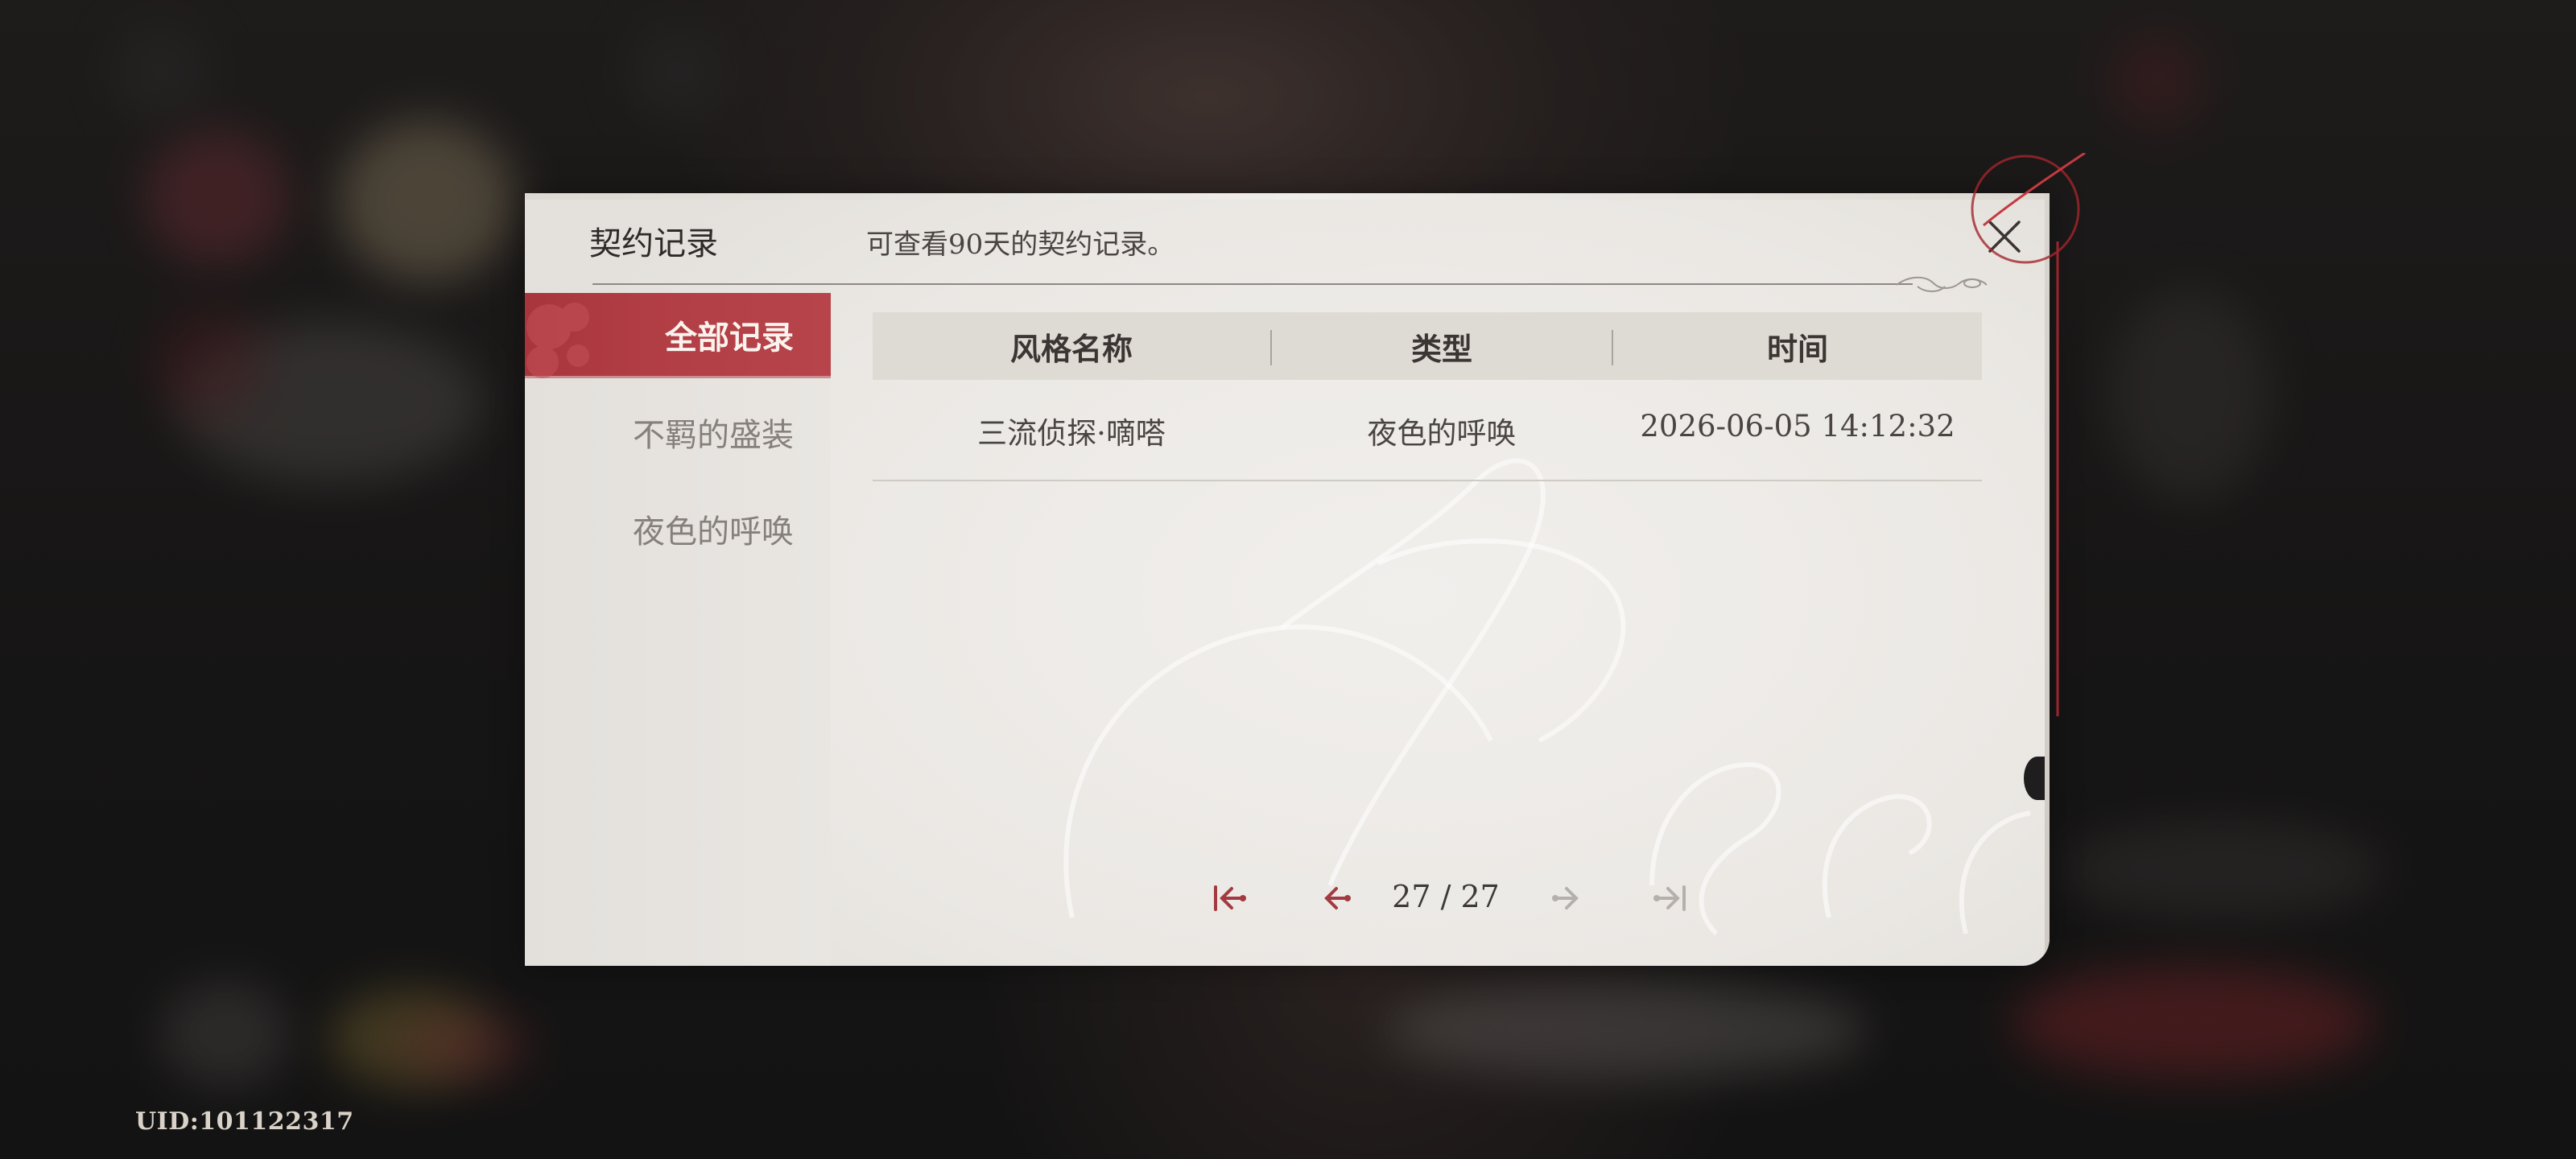 Image resolution: width=2576 pixels, height=1159 pixels. I want to click on column-header-time: 时间, so click(1797, 348).